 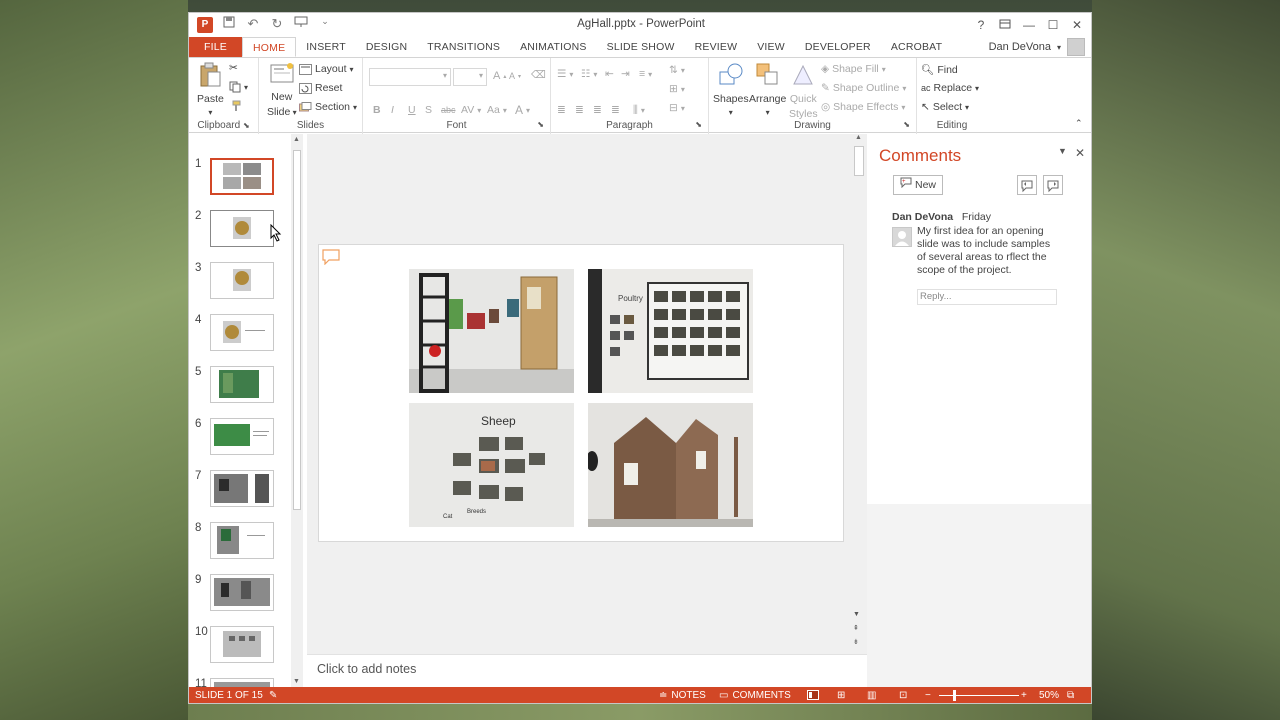 What do you see at coordinates (813, 695) in the screenshot?
I see `normal-view-icon` at bounding box center [813, 695].